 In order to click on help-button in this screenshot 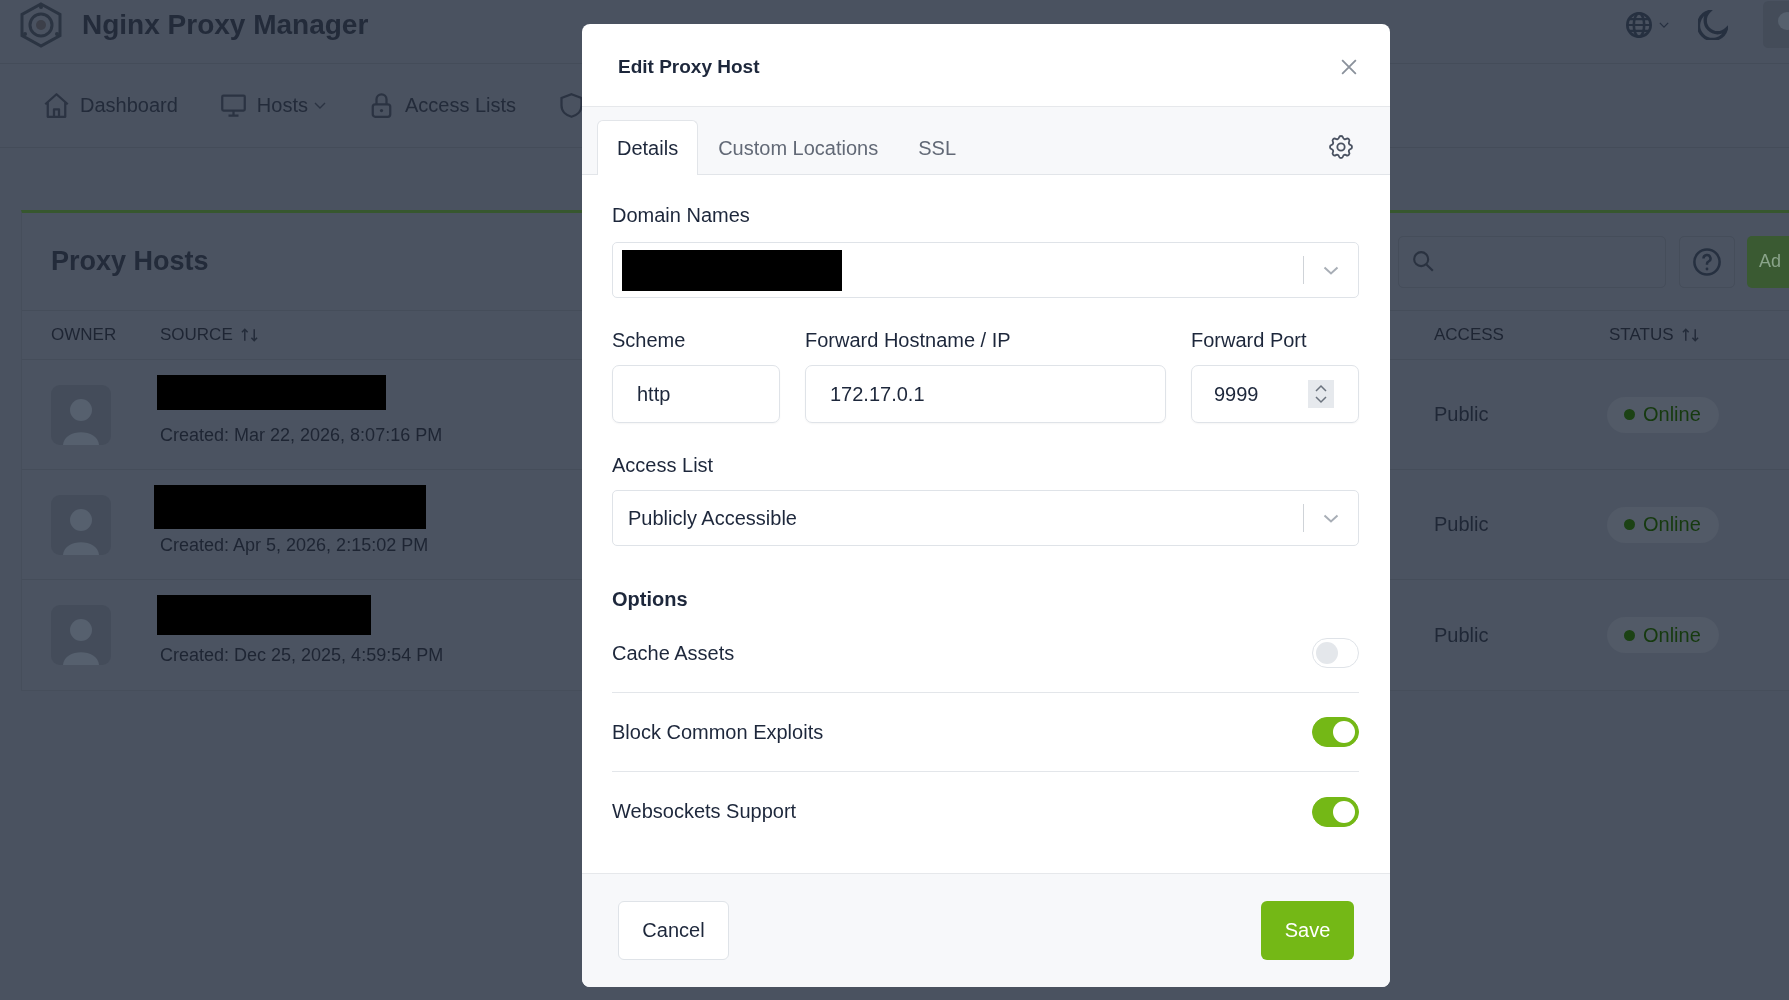, I will do `click(1707, 261)`.